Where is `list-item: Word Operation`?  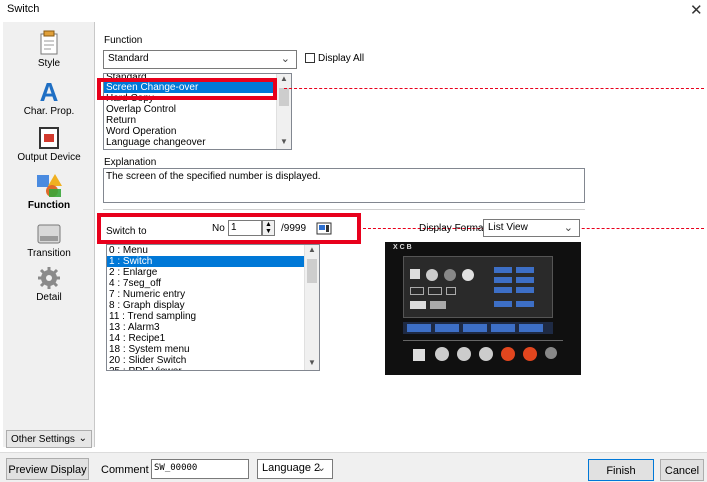
list-item: Word Operation is located at coordinates (197, 131).